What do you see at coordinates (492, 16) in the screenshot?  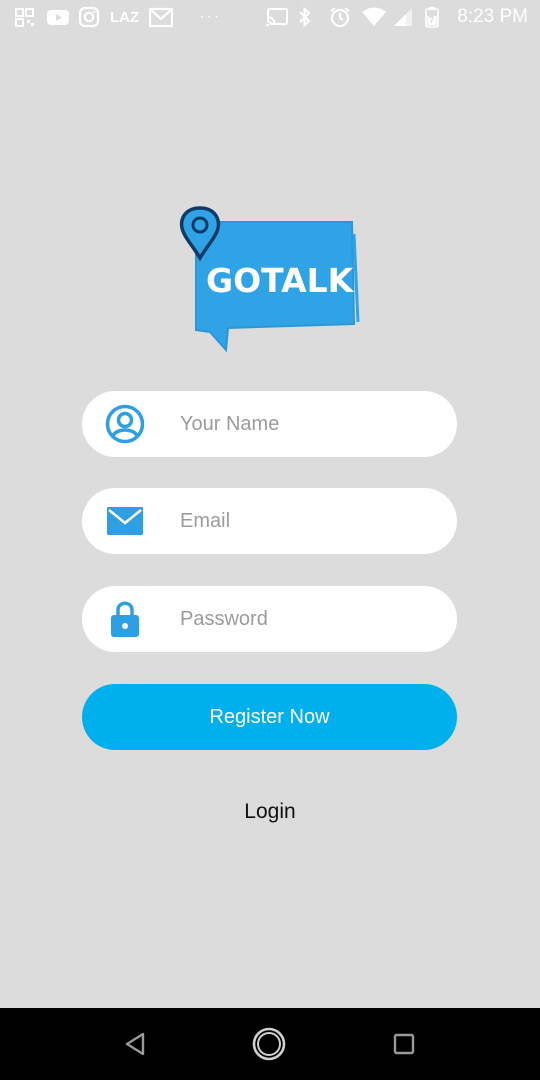 I see `clock: 8:23 PM` at bounding box center [492, 16].